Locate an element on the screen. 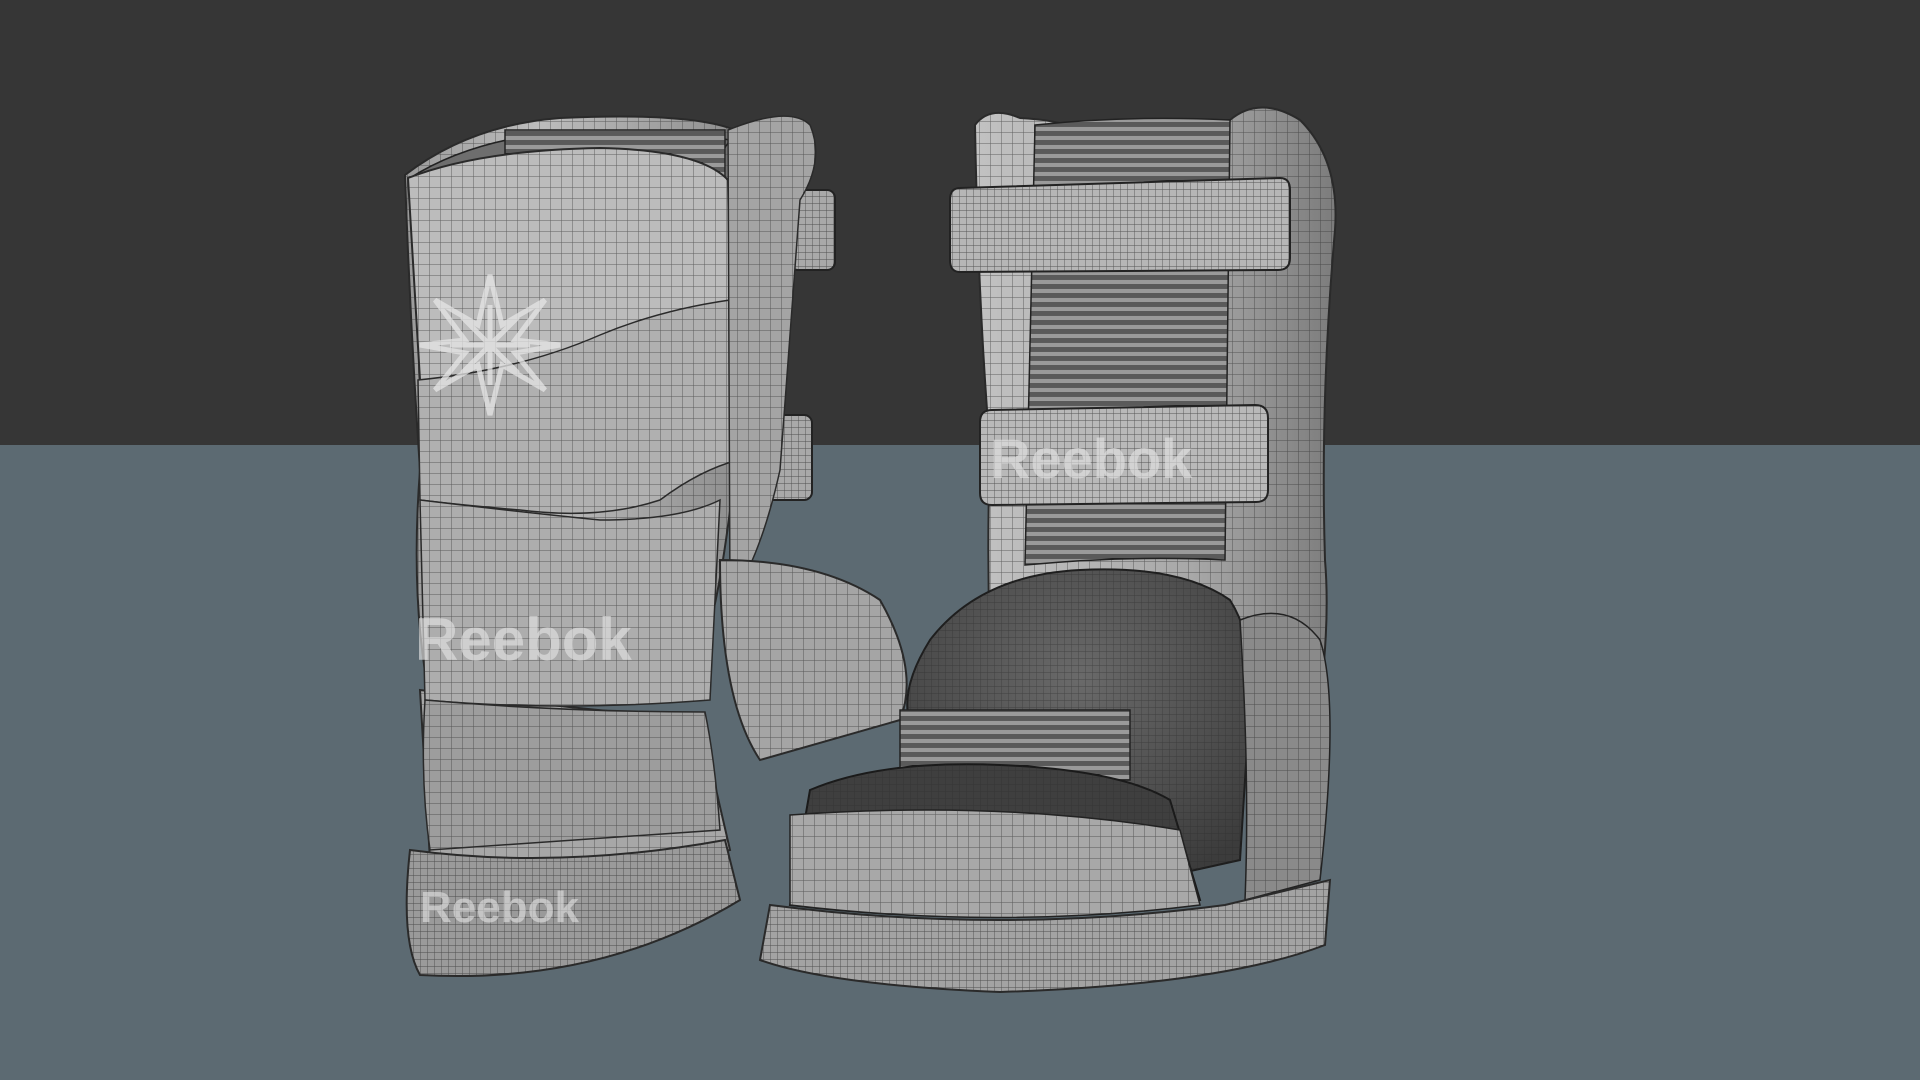 This screenshot has height=1080, width=1920. left-boot-calf-logo: Reebok is located at coordinates (523, 639).